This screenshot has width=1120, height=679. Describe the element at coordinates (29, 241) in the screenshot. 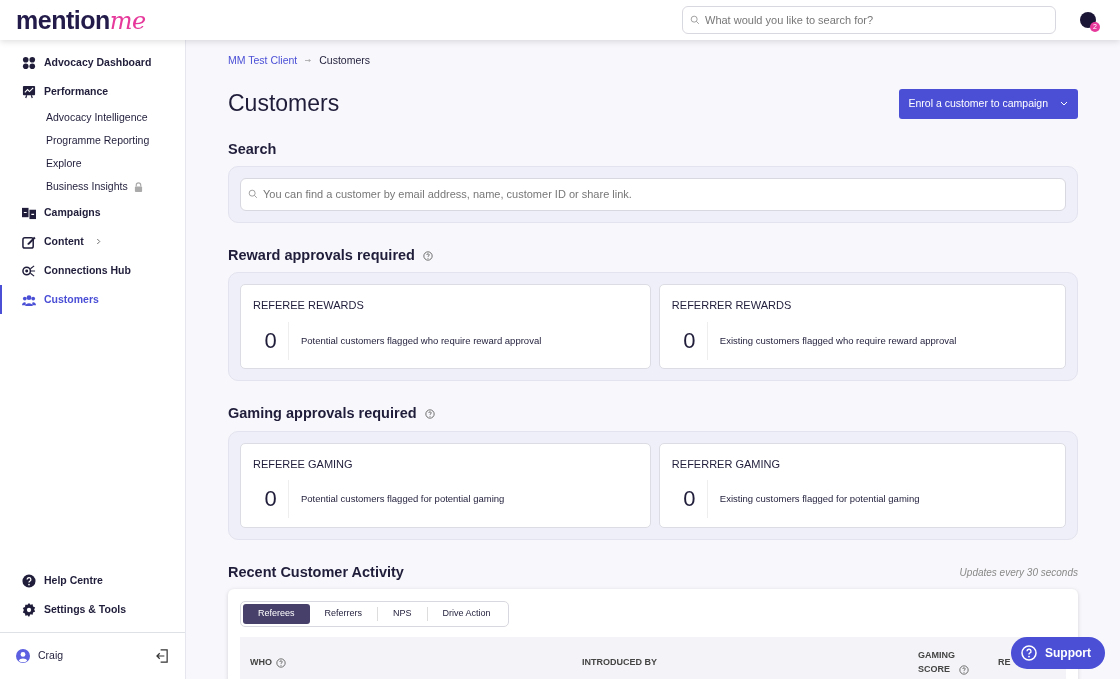

I see `edit-icon` at that location.